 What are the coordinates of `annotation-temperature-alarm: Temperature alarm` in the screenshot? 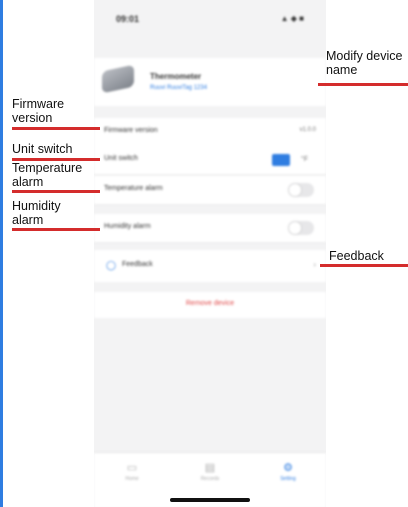 It's located at (47, 175).